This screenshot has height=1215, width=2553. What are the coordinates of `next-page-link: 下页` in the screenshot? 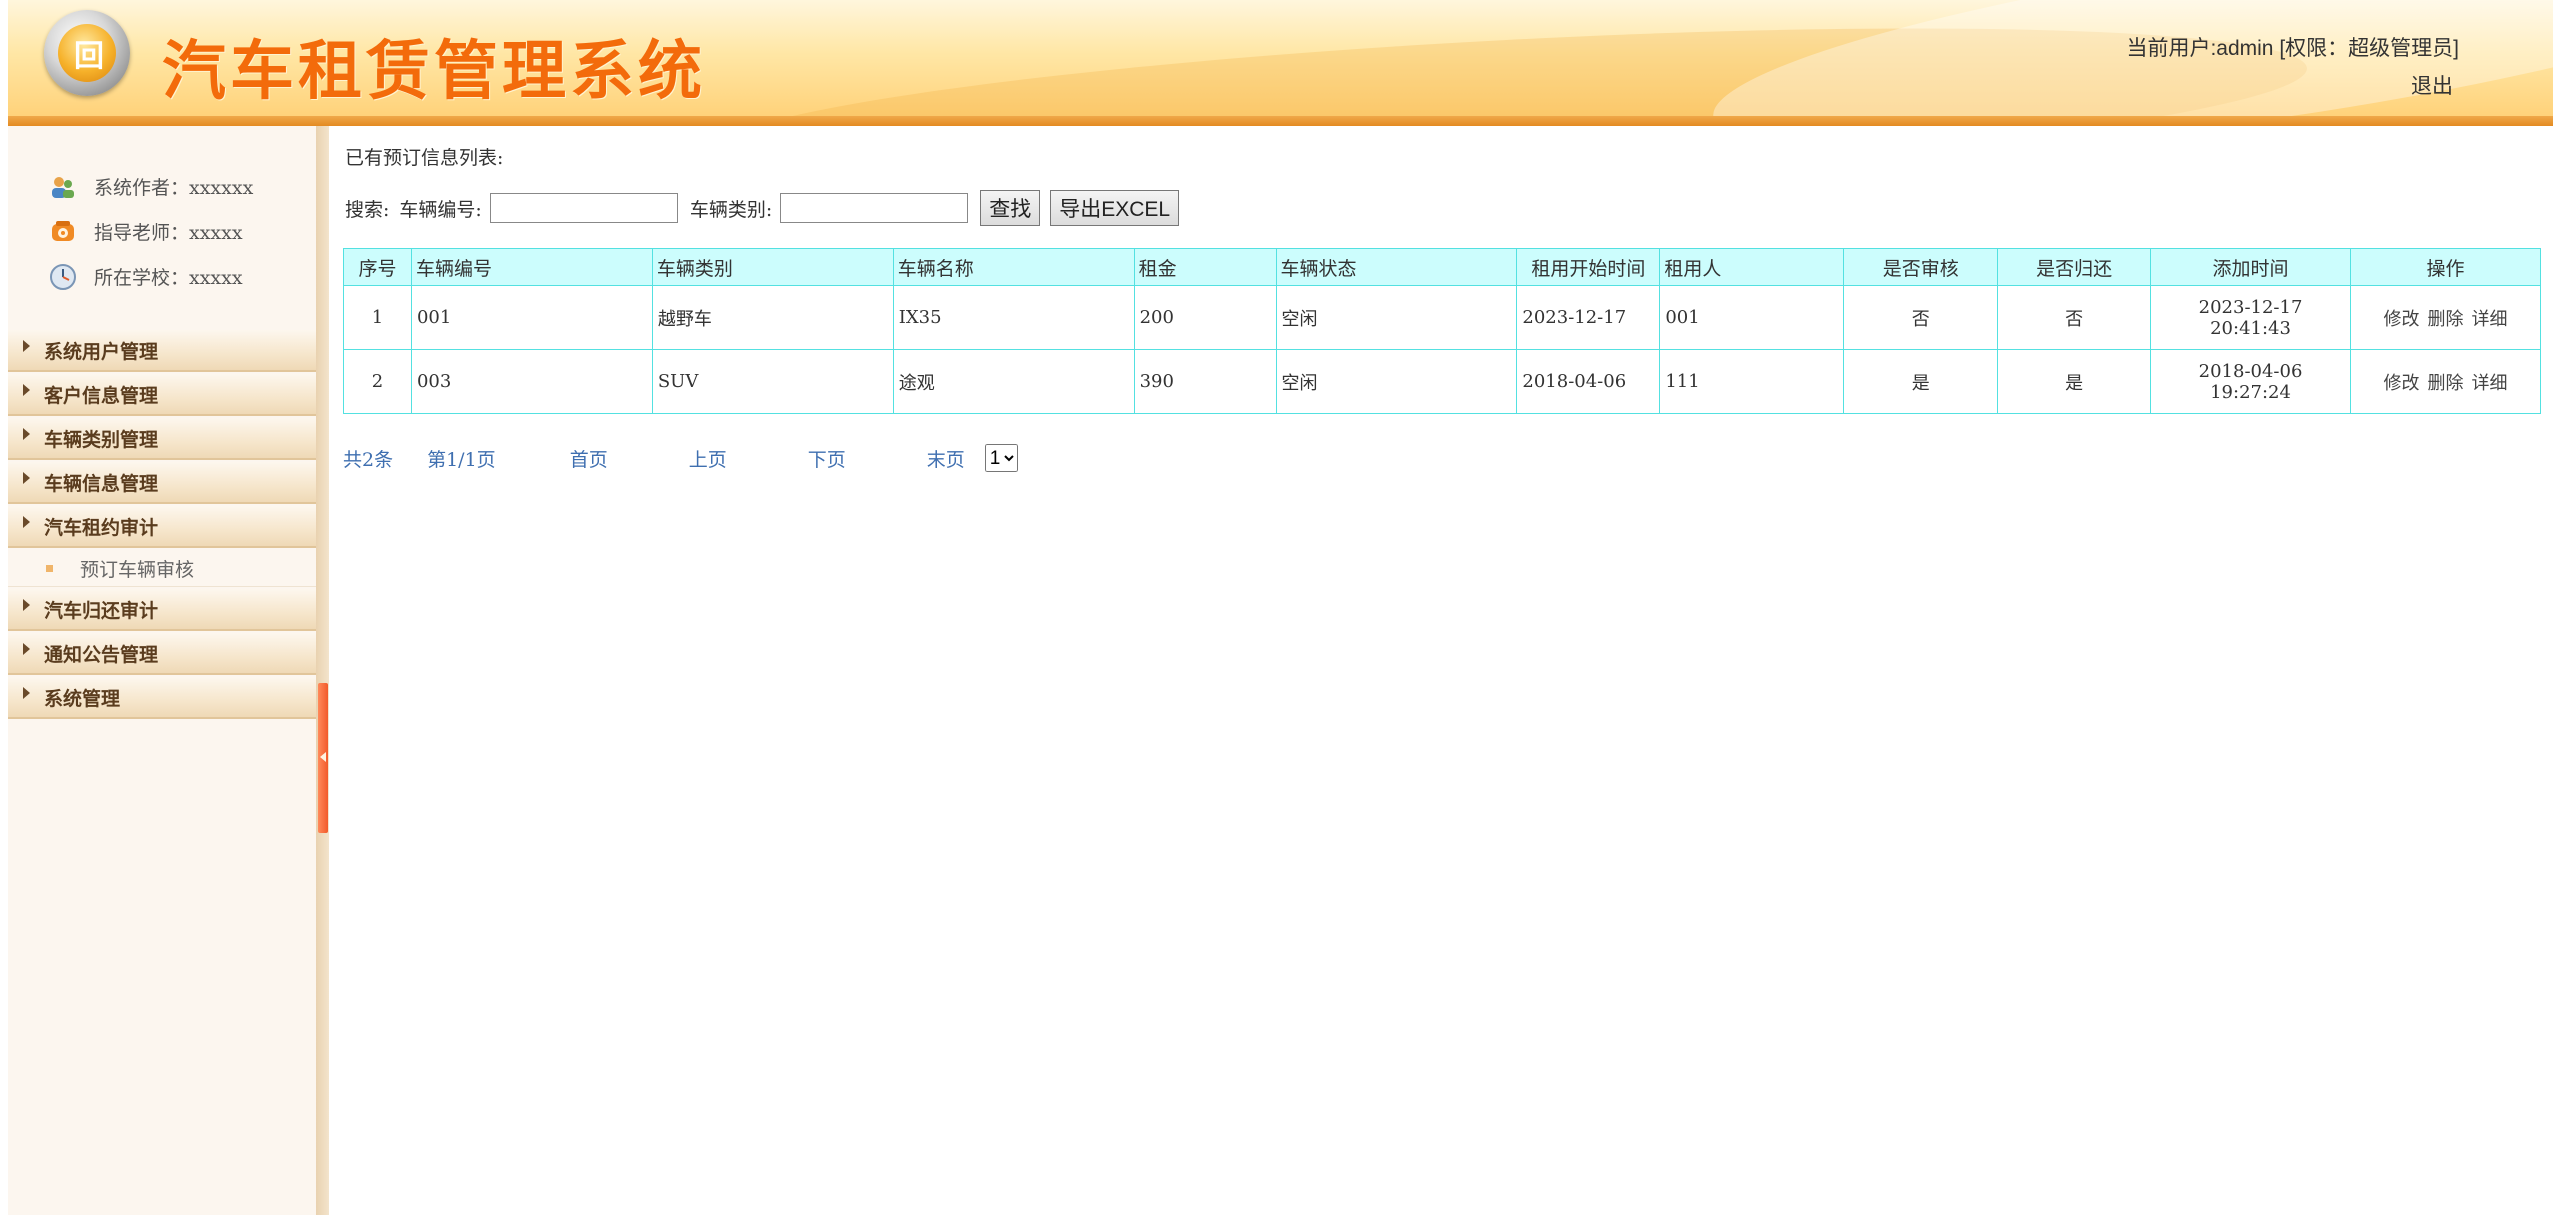 It's located at (827, 458).